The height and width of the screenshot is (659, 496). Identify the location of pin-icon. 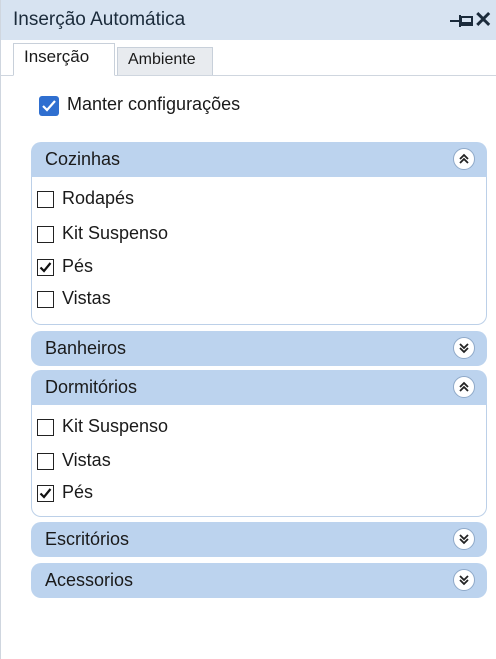
(462, 21).